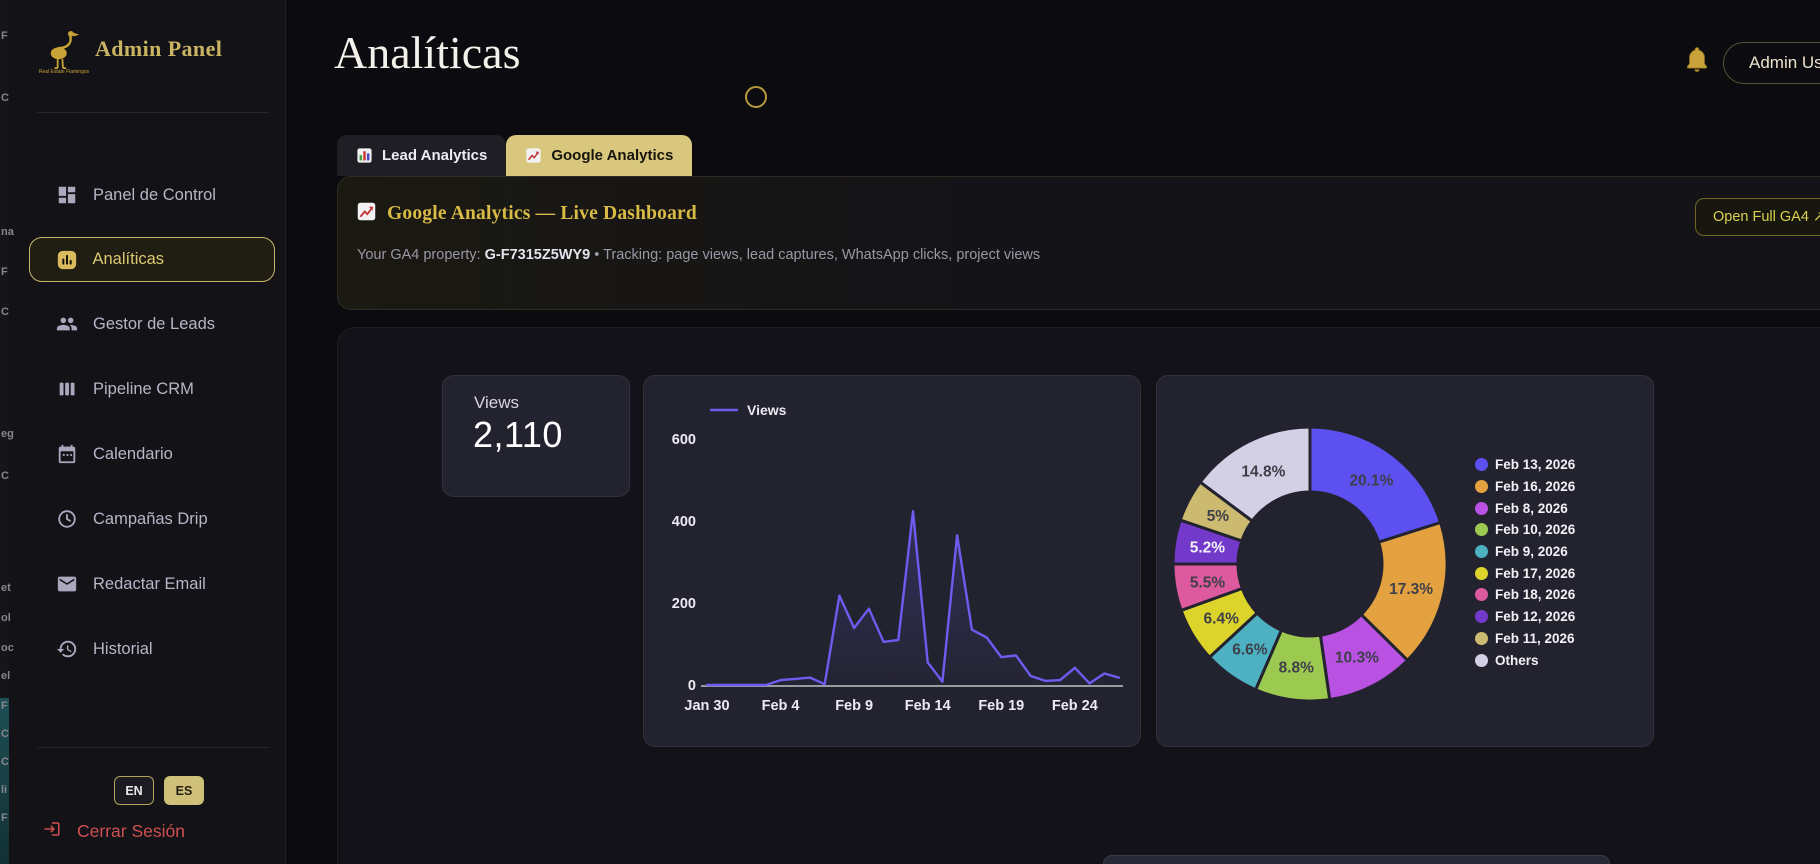 This screenshot has height=864, width=1820. I want to click on tab-label: Lead Analytics, so click(435, 155).